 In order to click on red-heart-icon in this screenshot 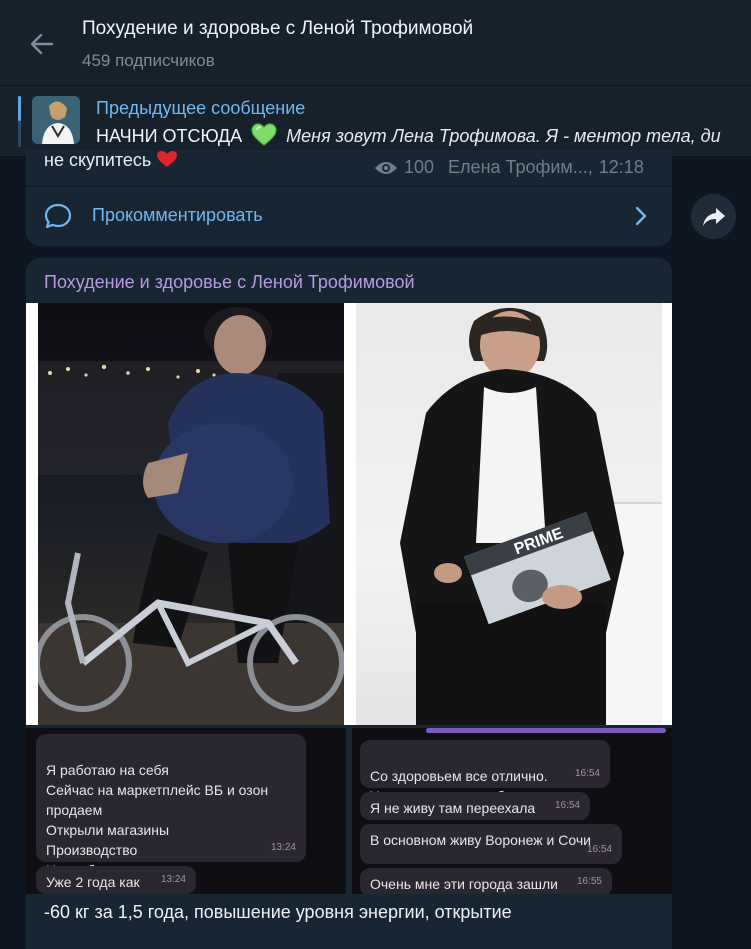, I will do `click(167, 160)`.